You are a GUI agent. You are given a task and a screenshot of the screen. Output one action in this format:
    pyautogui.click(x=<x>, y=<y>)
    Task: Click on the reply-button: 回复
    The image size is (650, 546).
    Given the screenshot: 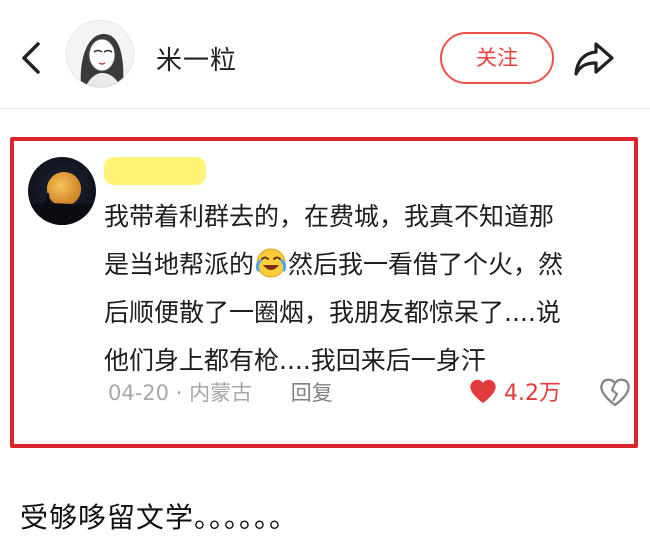 What is the action you would take?
    pyautogui.click(x=312, y=393)
    